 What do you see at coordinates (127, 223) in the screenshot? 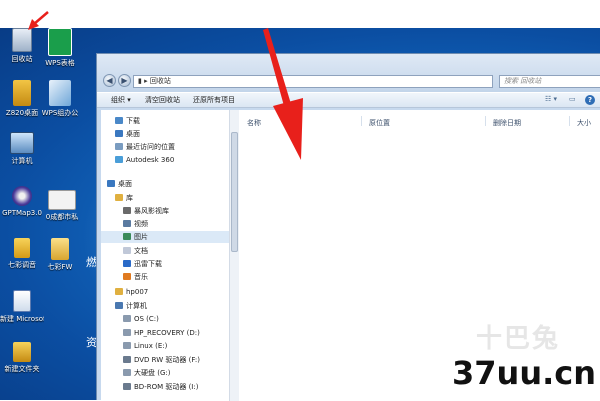
I see `video-folder-icon` at bounding box center [127, 223].